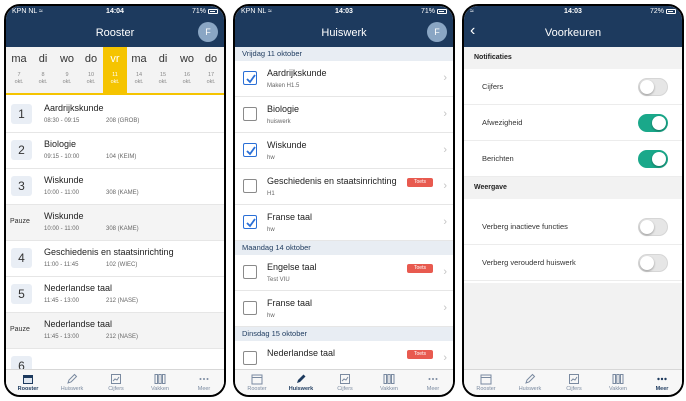 Image resolution: width=686 pixels, height=401 pixels. I want to click on lesson-subject: Wiskunde, so click(64, 180).